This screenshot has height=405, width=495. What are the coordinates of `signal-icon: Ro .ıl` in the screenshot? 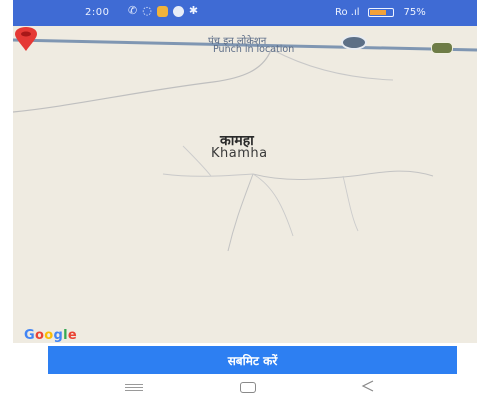 It's located at (347, 12).